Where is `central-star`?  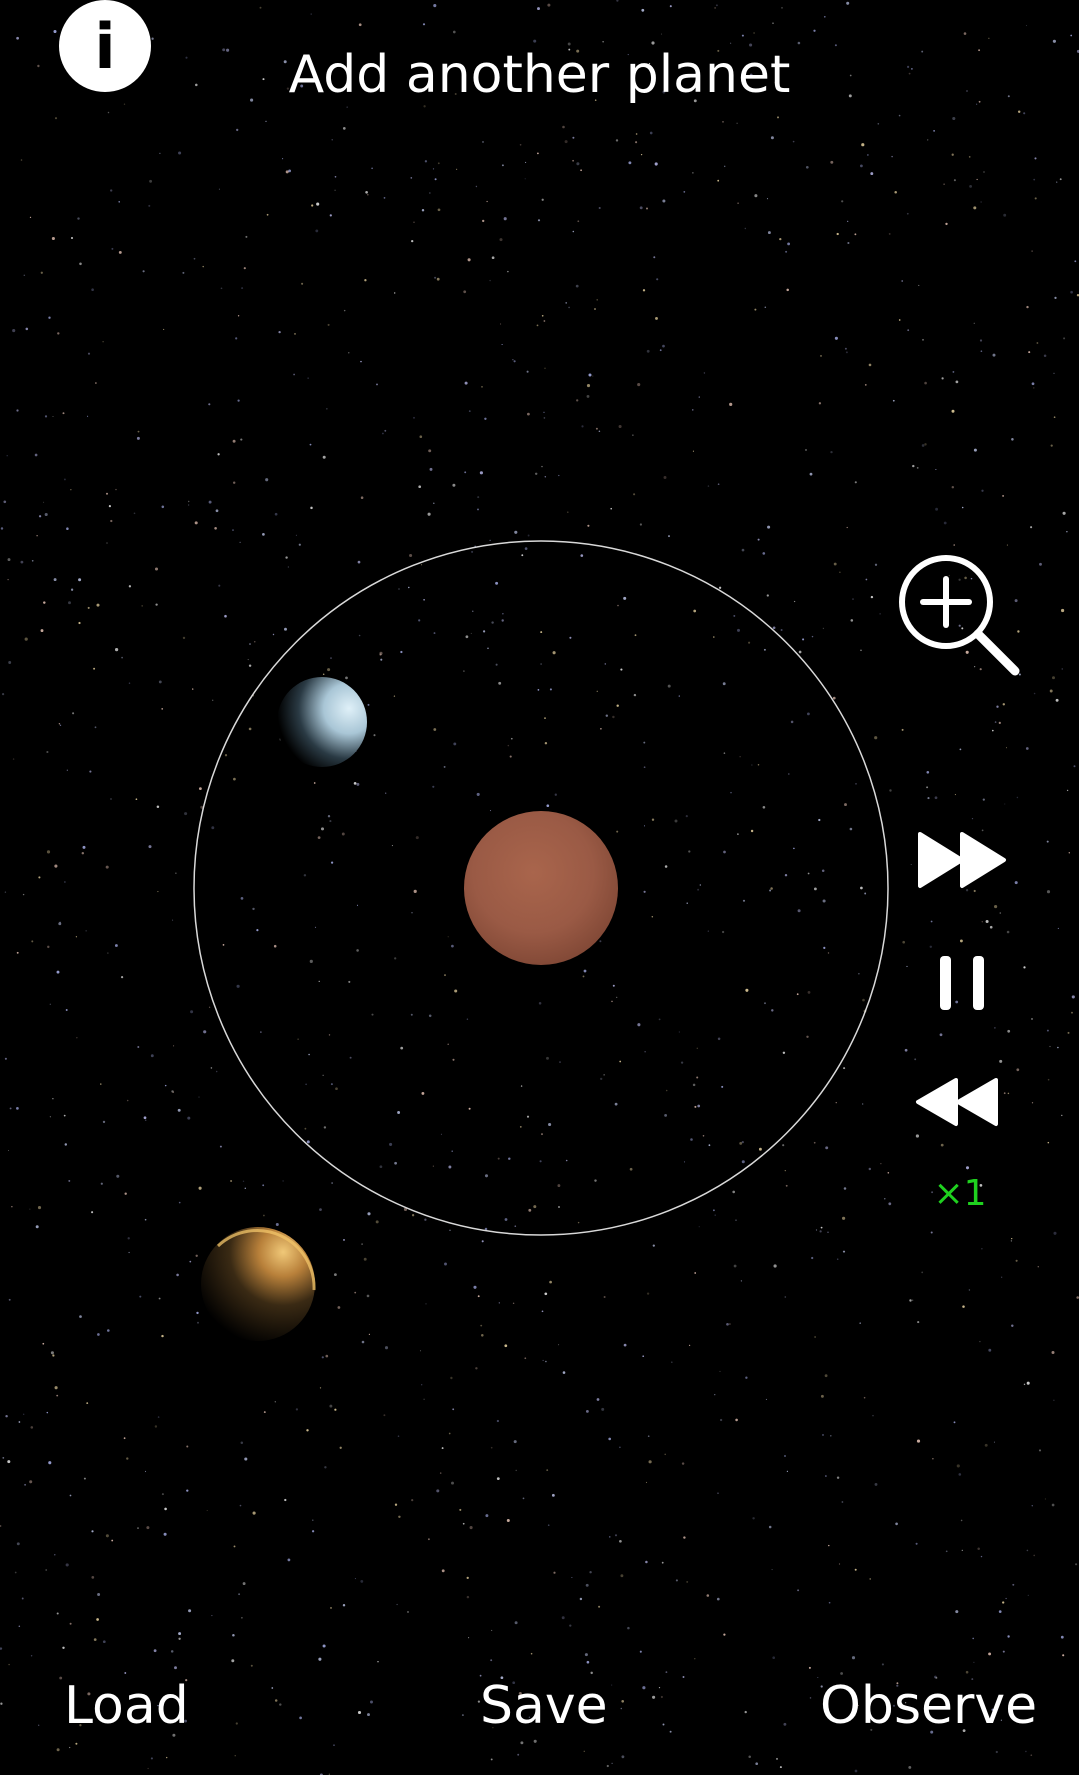 central-star is located at coordinates (541, 888).